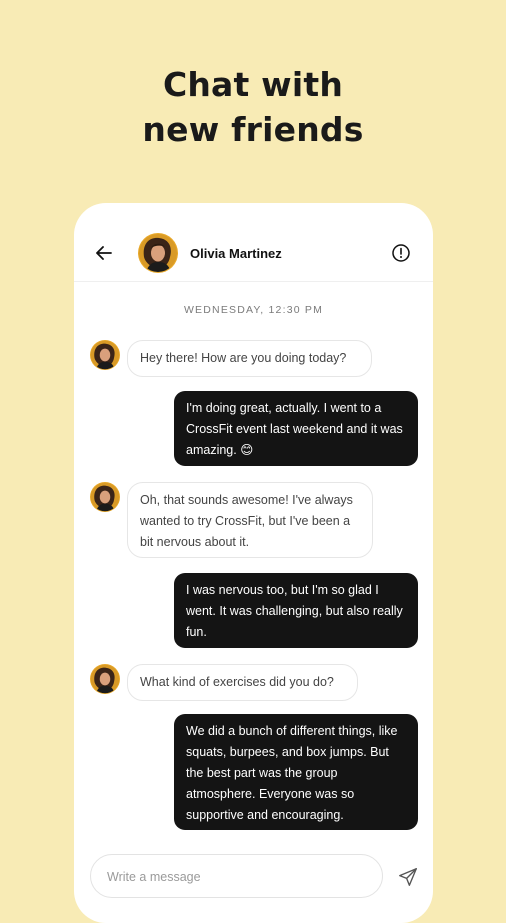  I want to click on send-button, so click(408, 877).